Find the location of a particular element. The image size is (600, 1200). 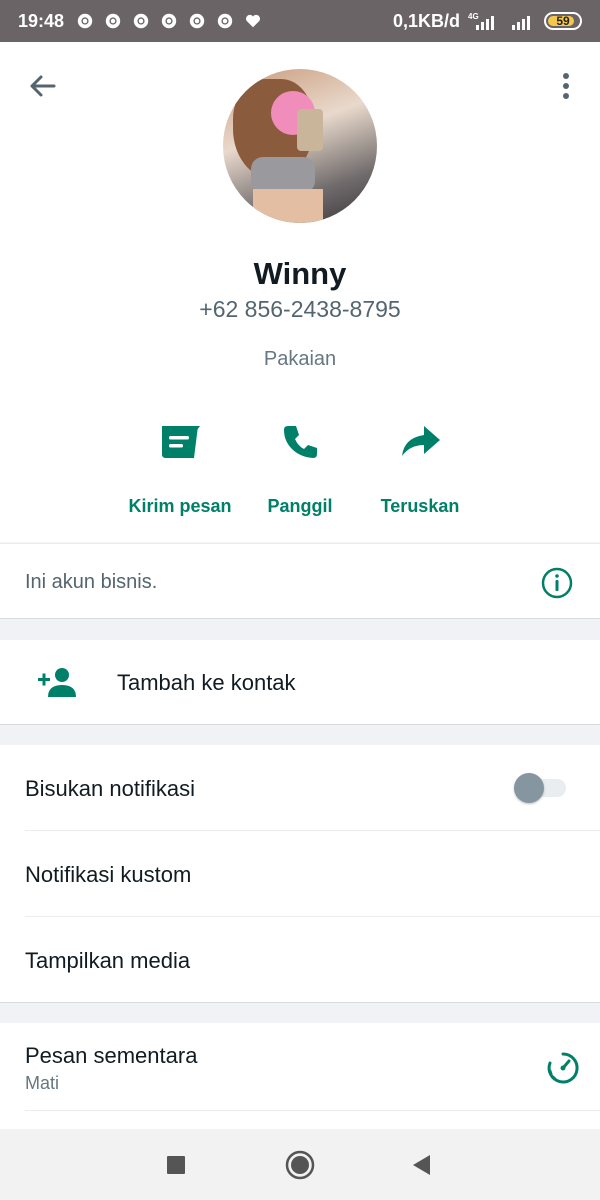

send-message-button: Kirim pesan is located at coordinates (180, 474).